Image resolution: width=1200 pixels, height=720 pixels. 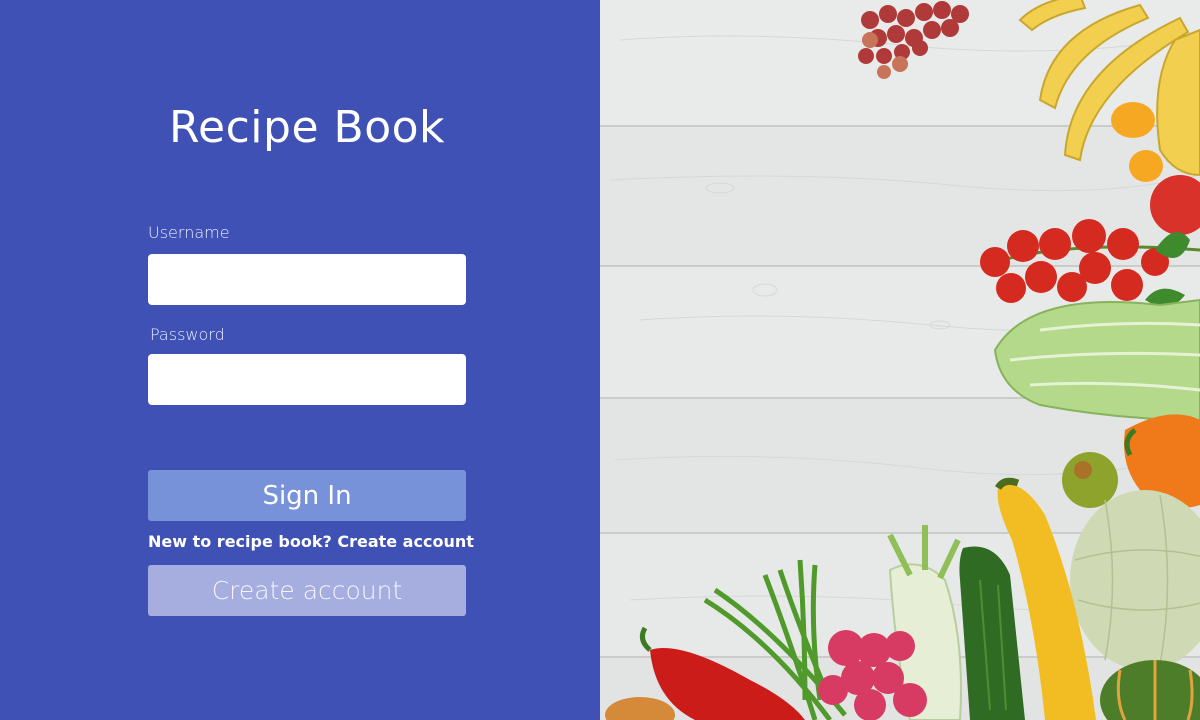 I want to click on sign-in-button: Sign In, so click(x=307, y=495).